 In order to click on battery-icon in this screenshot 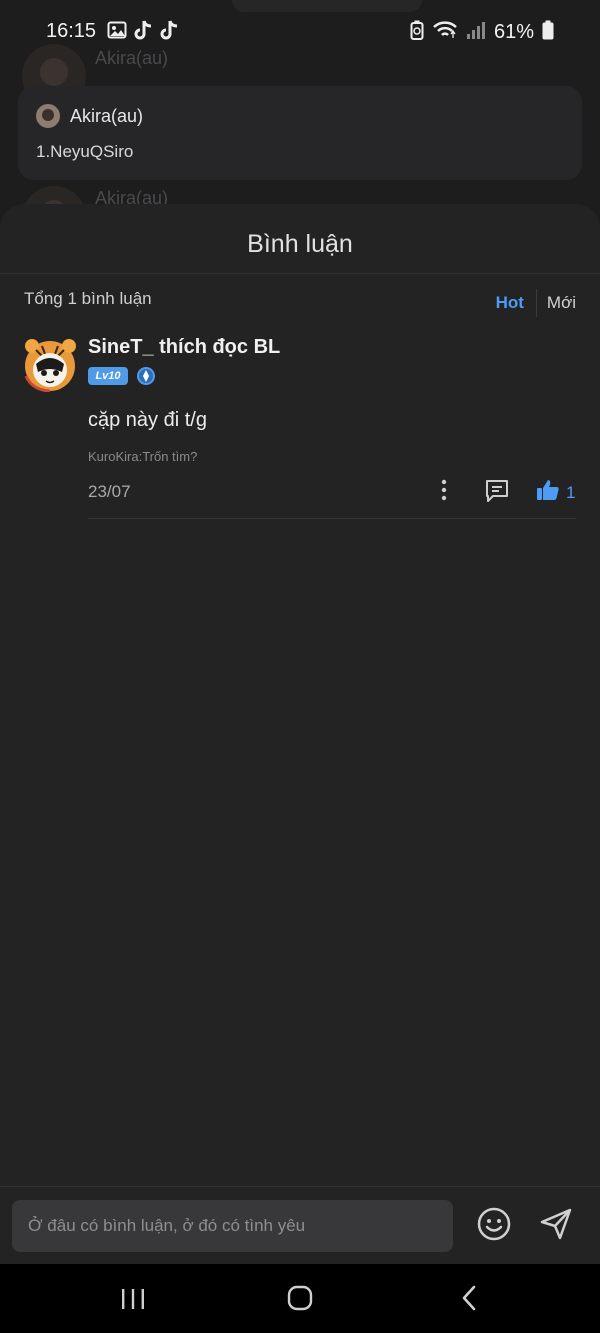, I will do `click(548, 32)`.